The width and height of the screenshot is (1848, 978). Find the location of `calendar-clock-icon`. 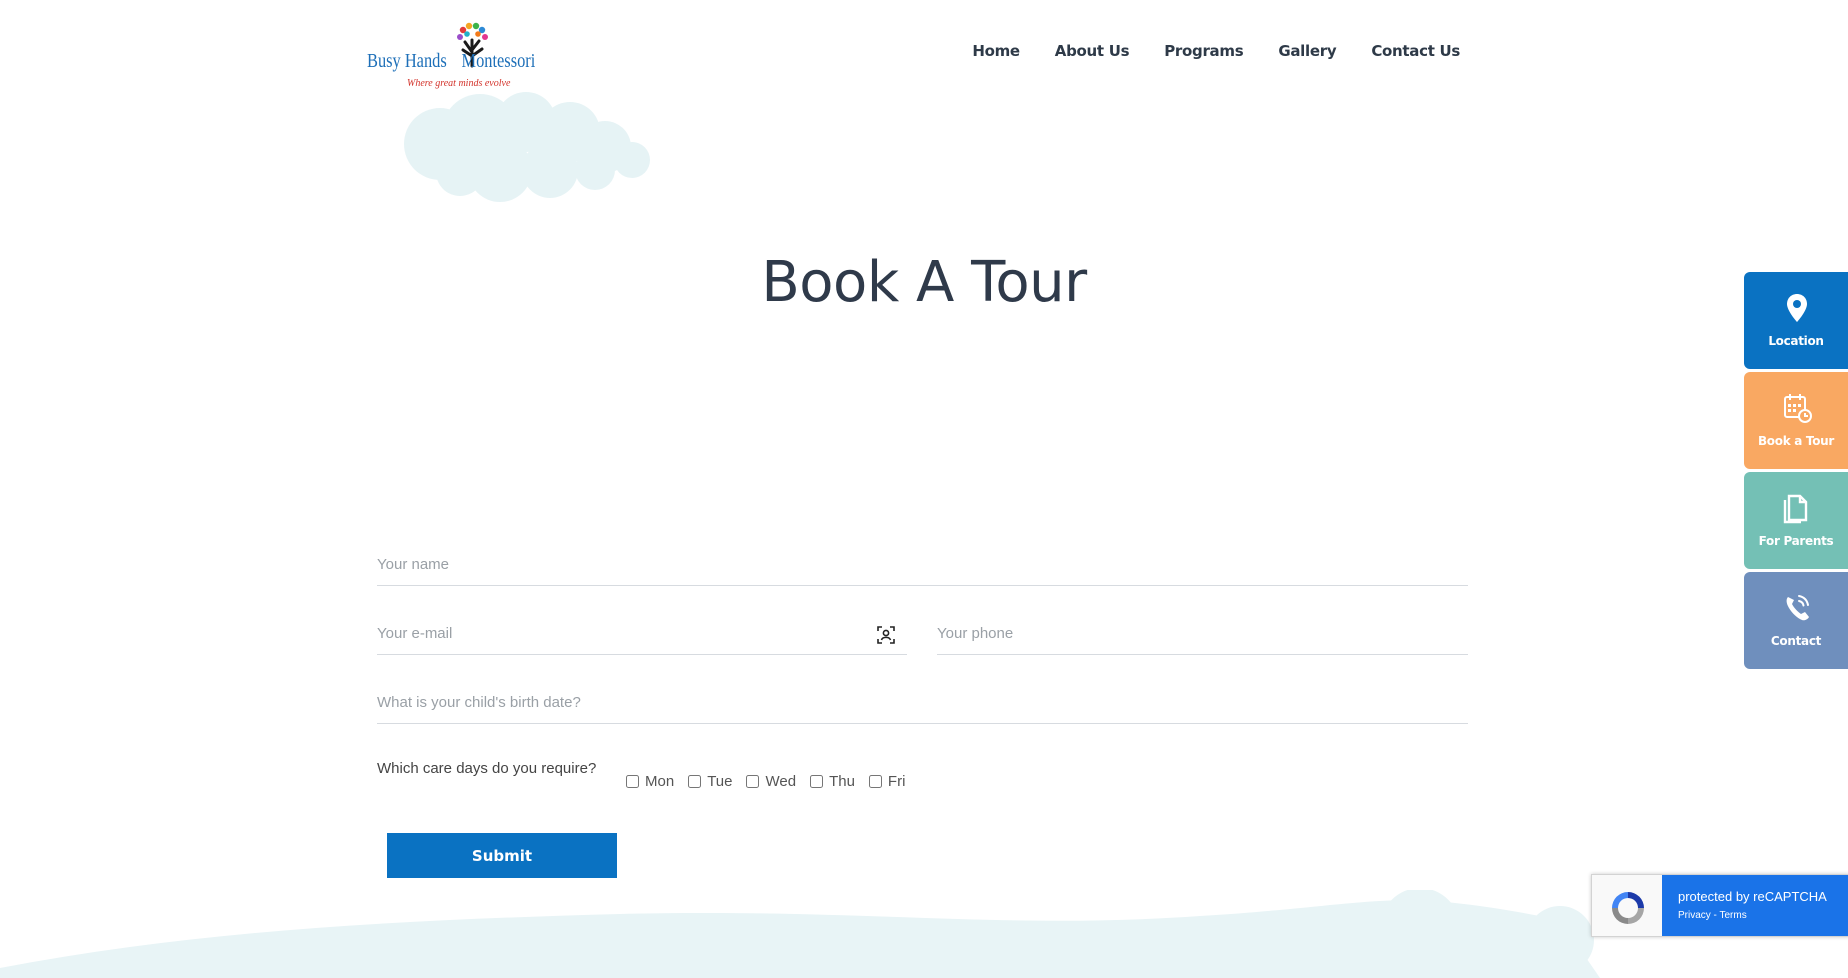

calendar-clock-icon is located at coordinates (1798, 408).